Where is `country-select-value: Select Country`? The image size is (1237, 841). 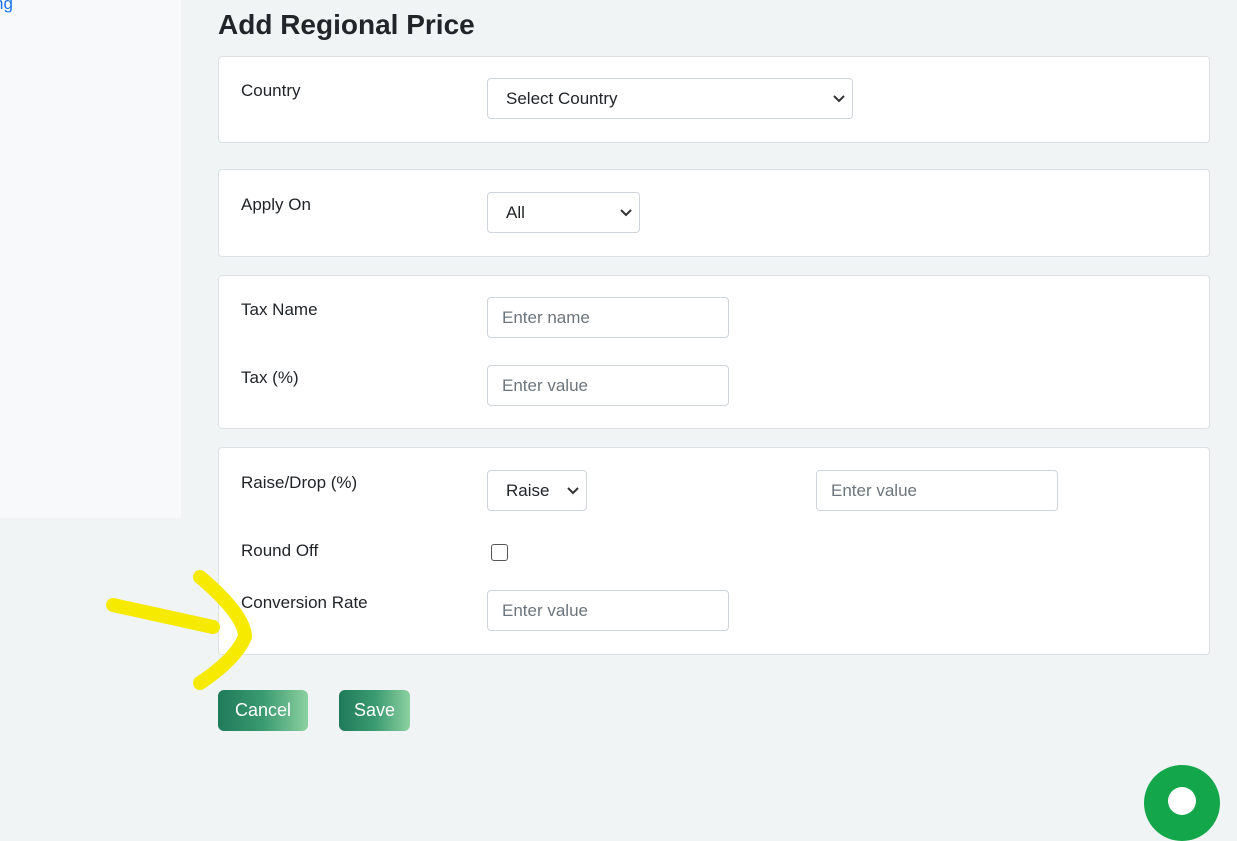 country-select-value: Select Country is located at coordinates (562, 98).